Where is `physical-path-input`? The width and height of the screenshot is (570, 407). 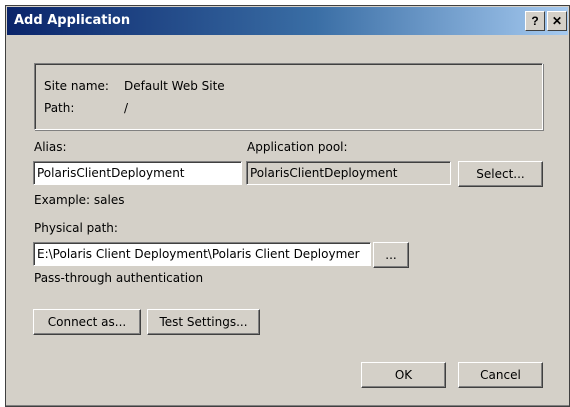
physical-path-input is located at coordinates (202, 254).